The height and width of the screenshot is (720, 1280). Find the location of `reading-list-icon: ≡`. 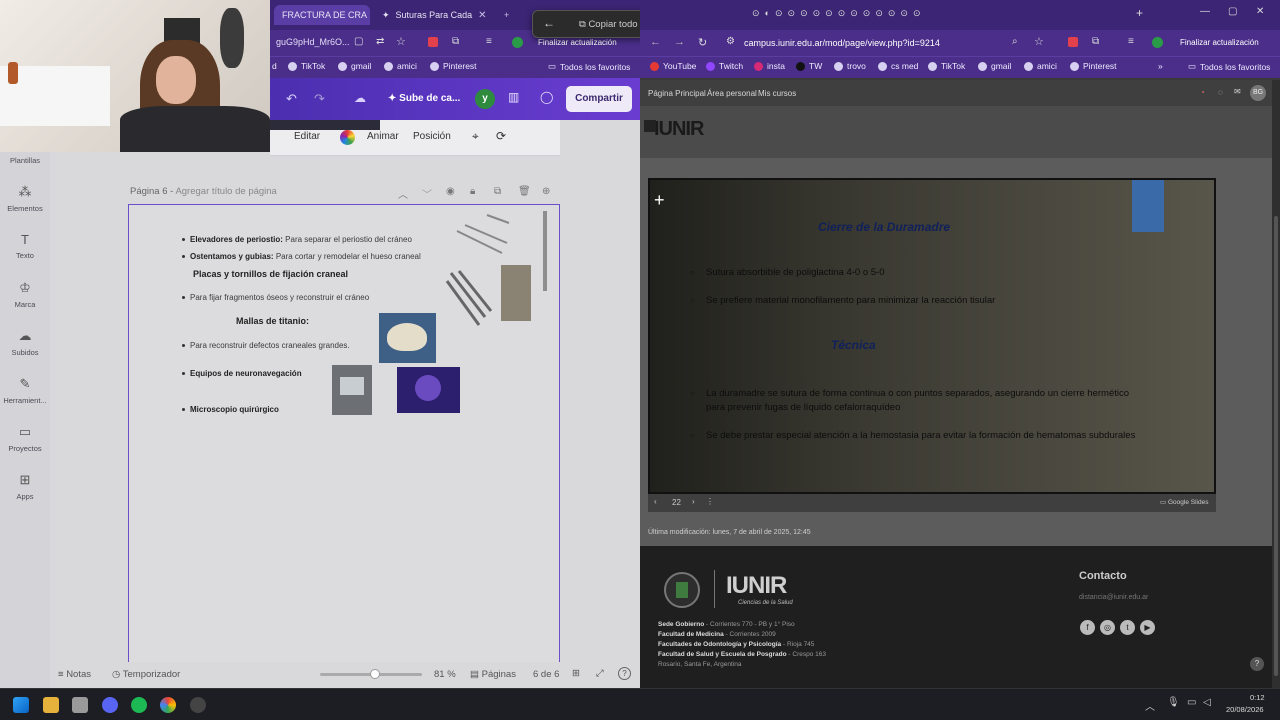

reading-list-icon: ≡ is located at coordinates (489, 41).